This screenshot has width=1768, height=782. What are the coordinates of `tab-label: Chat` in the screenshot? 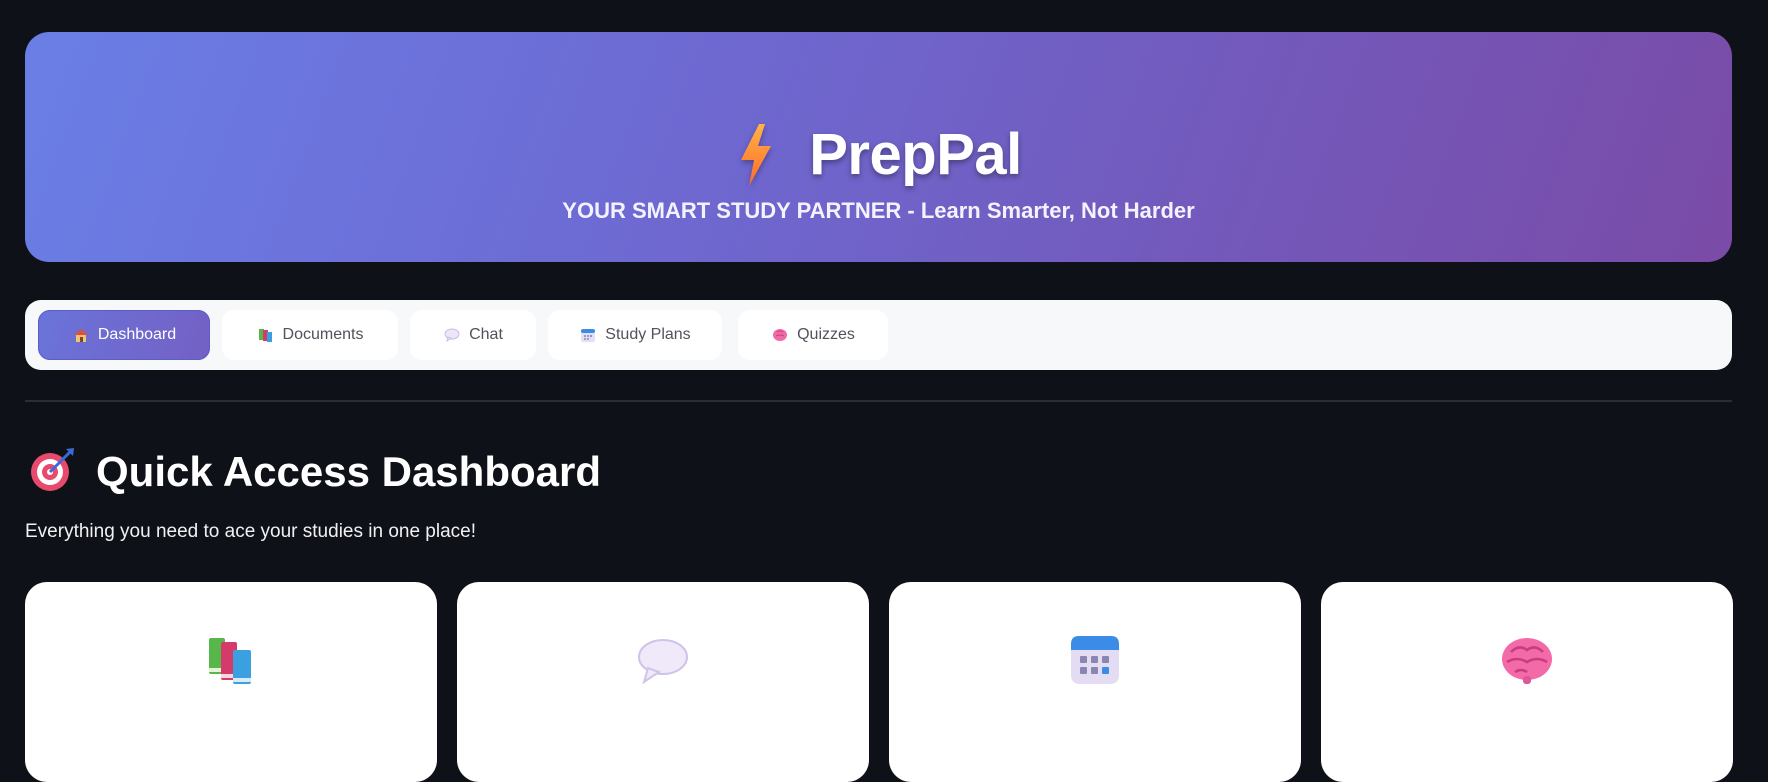 It's located at (486, 334).